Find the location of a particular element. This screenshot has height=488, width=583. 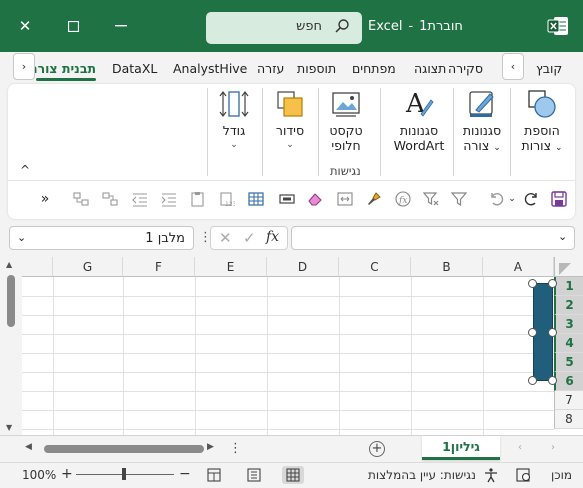

insert-shapes-button: הוספת צורות ⌄ is located at coordinates (542, 122).